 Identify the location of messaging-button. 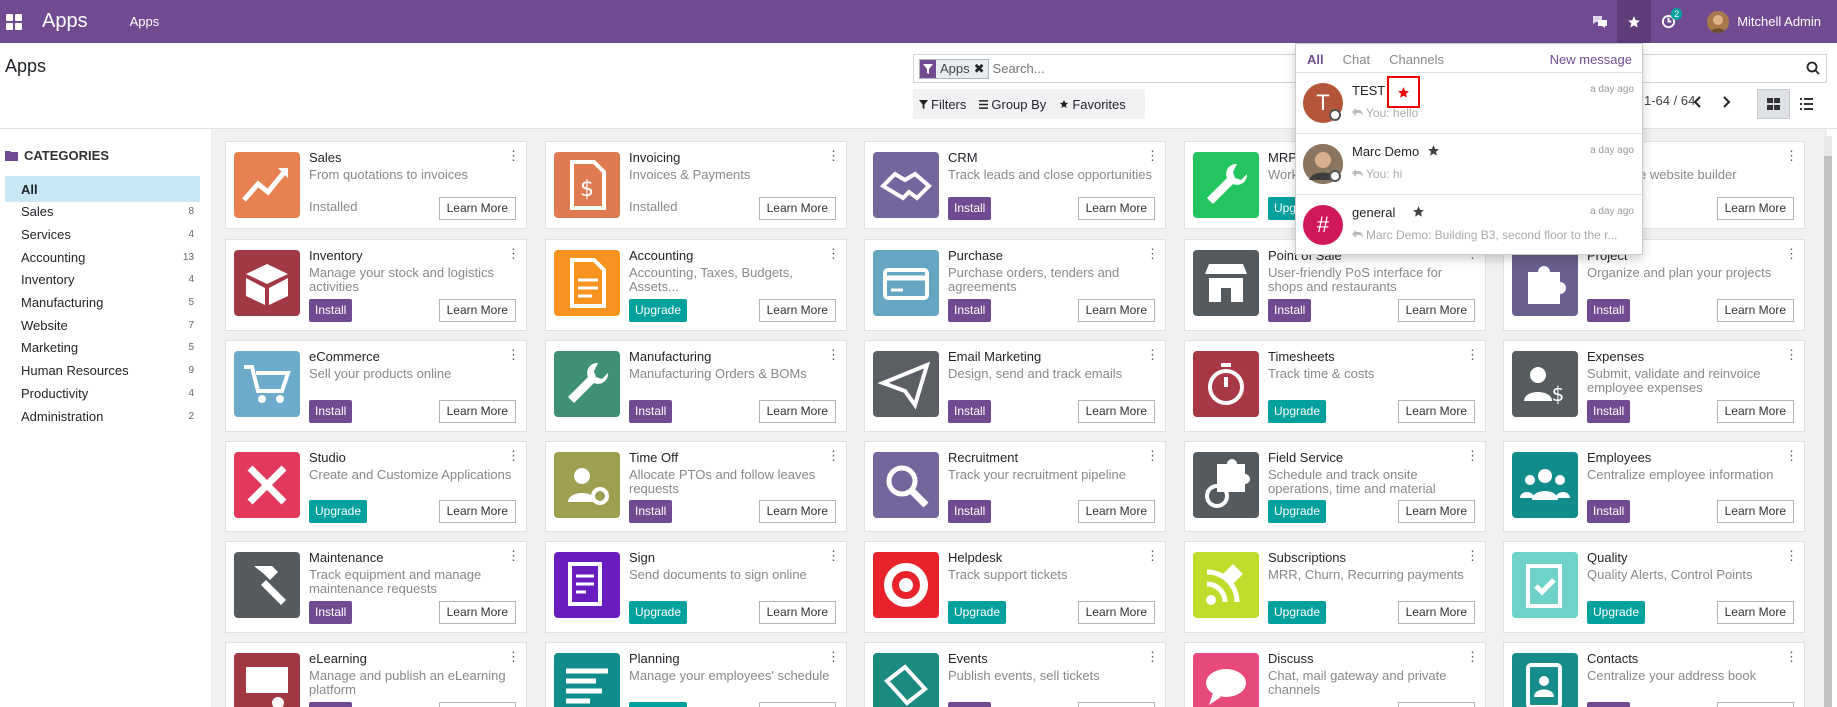
(1600, 21).